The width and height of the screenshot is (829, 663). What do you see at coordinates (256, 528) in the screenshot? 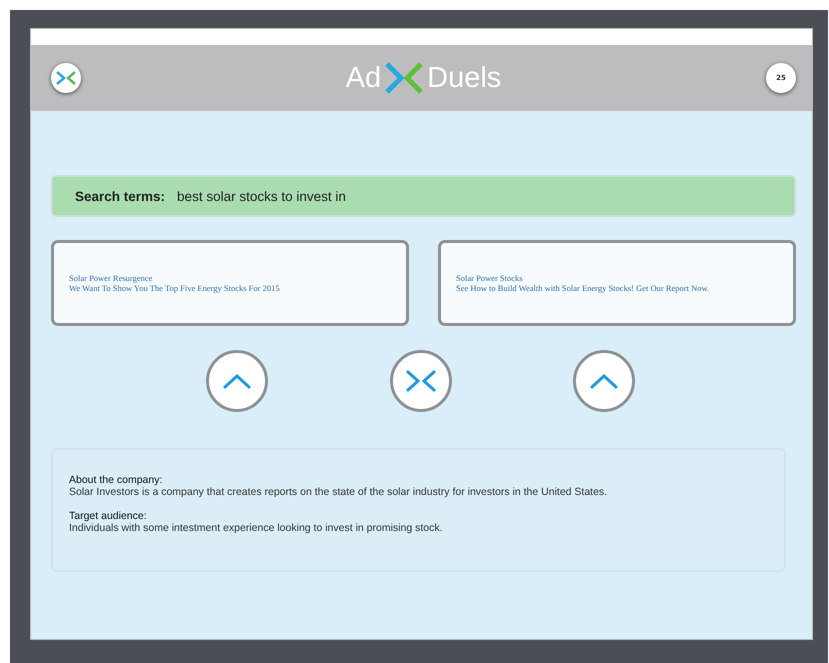
I see `section-text: Individuals with some intestment experience looking to invest in promising stock.` at bounding box center [256, 528].